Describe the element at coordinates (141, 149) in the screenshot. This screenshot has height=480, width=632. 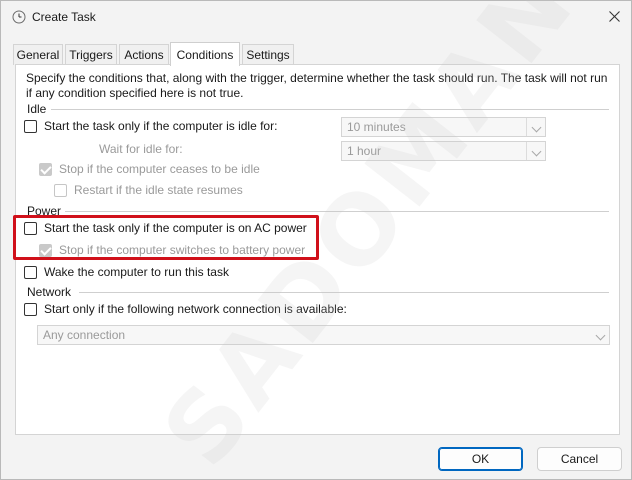
I see `wait-idle-label: Wait for idle for:` at that location.